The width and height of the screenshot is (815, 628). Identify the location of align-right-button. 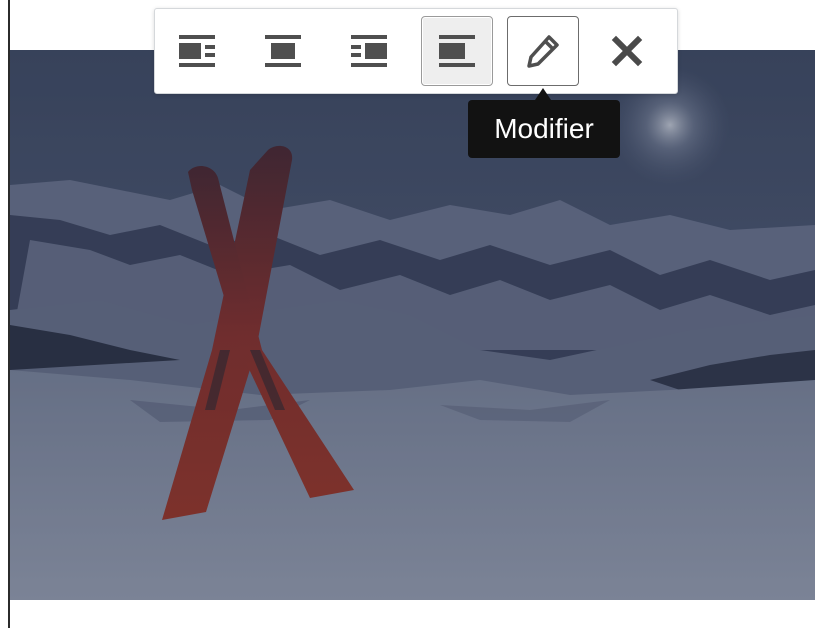
(369, 51).